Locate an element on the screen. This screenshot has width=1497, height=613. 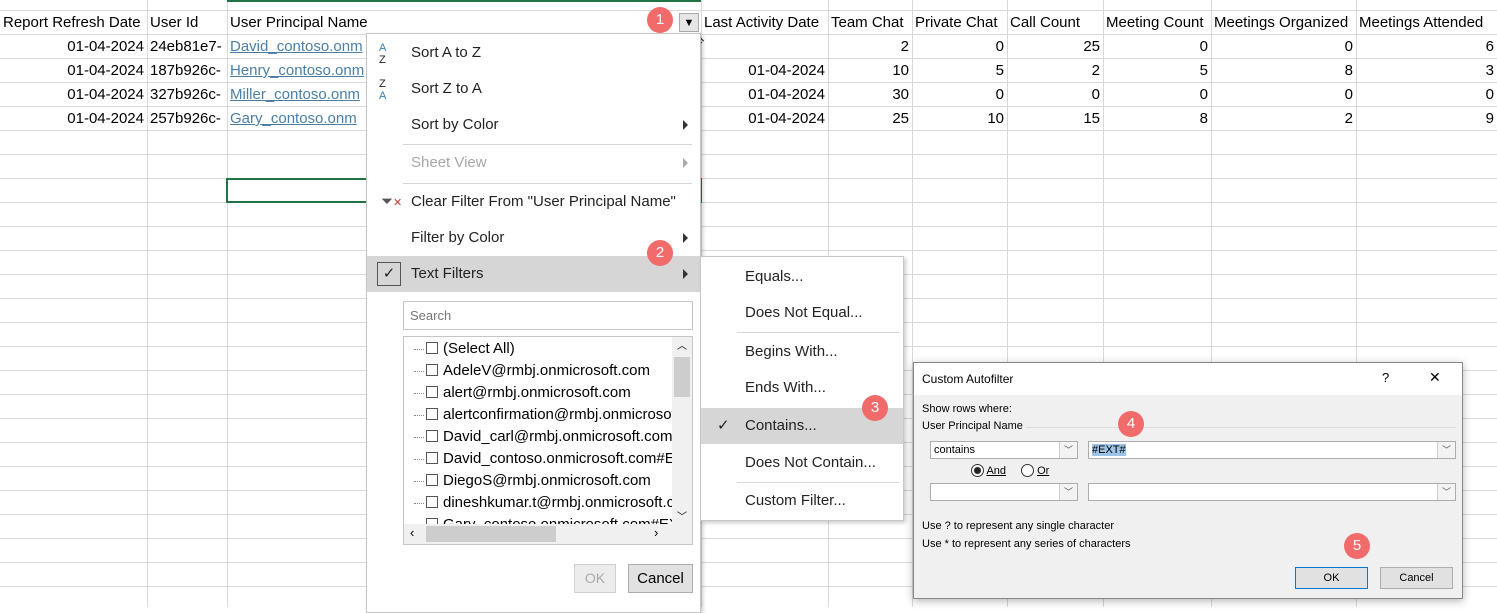
dialog-title: Custom Autofilter is located at coordinates (968, 379).